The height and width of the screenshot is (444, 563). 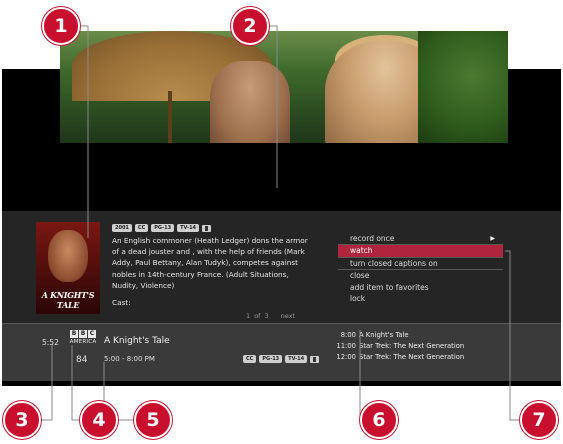 What do you see at coordinates (99, 420) in the screenshot?
I see `callout-4: 4` at bounding box center [99, 420].